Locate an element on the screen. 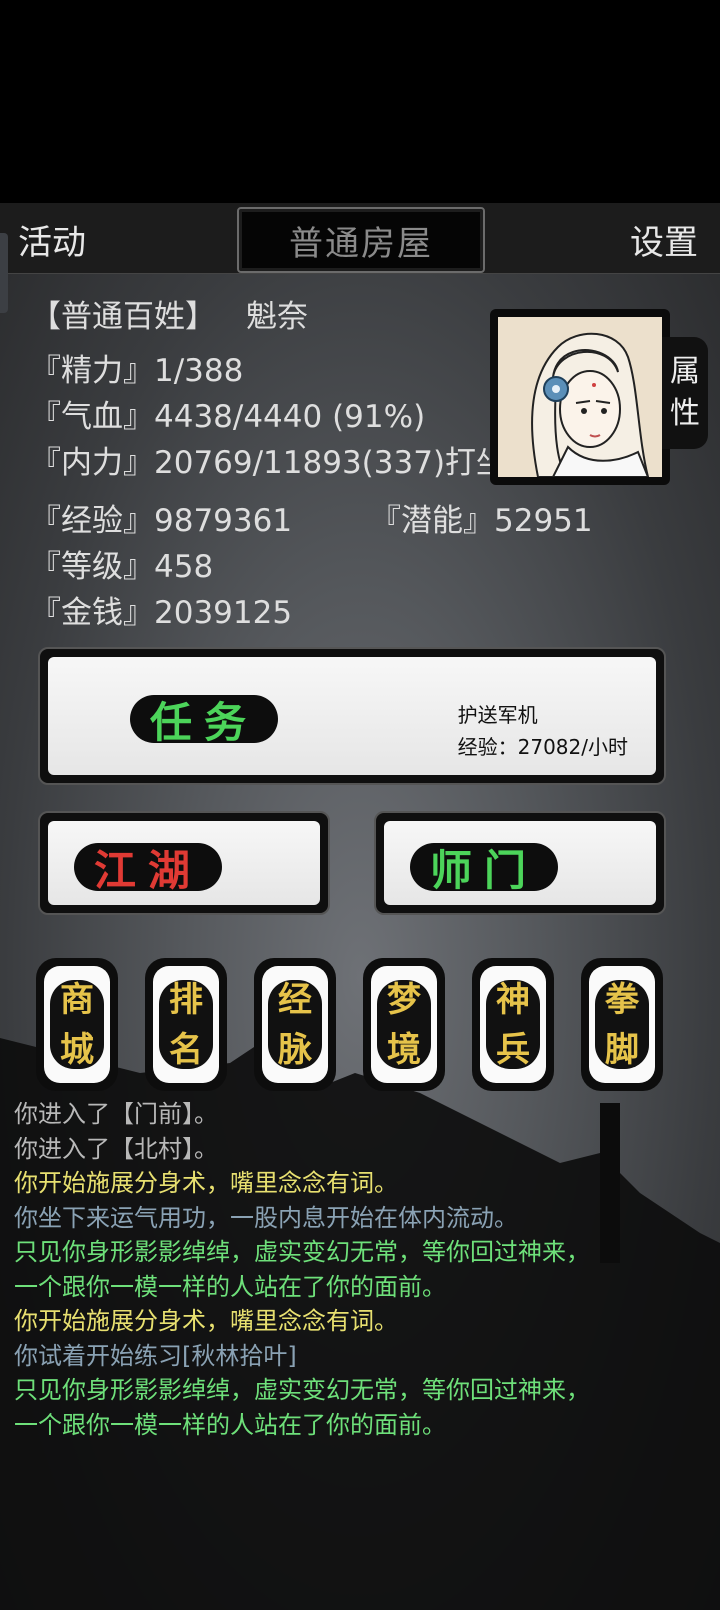 Image resolution: width=720 pixels, height=1610 pixels. shop-char2: 城 is located at coordinates (77, 1049).